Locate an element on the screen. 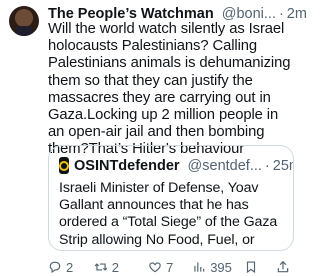 This screenshot has width=320, height=276. views-button: 395 is located at coordinates (215, 267).